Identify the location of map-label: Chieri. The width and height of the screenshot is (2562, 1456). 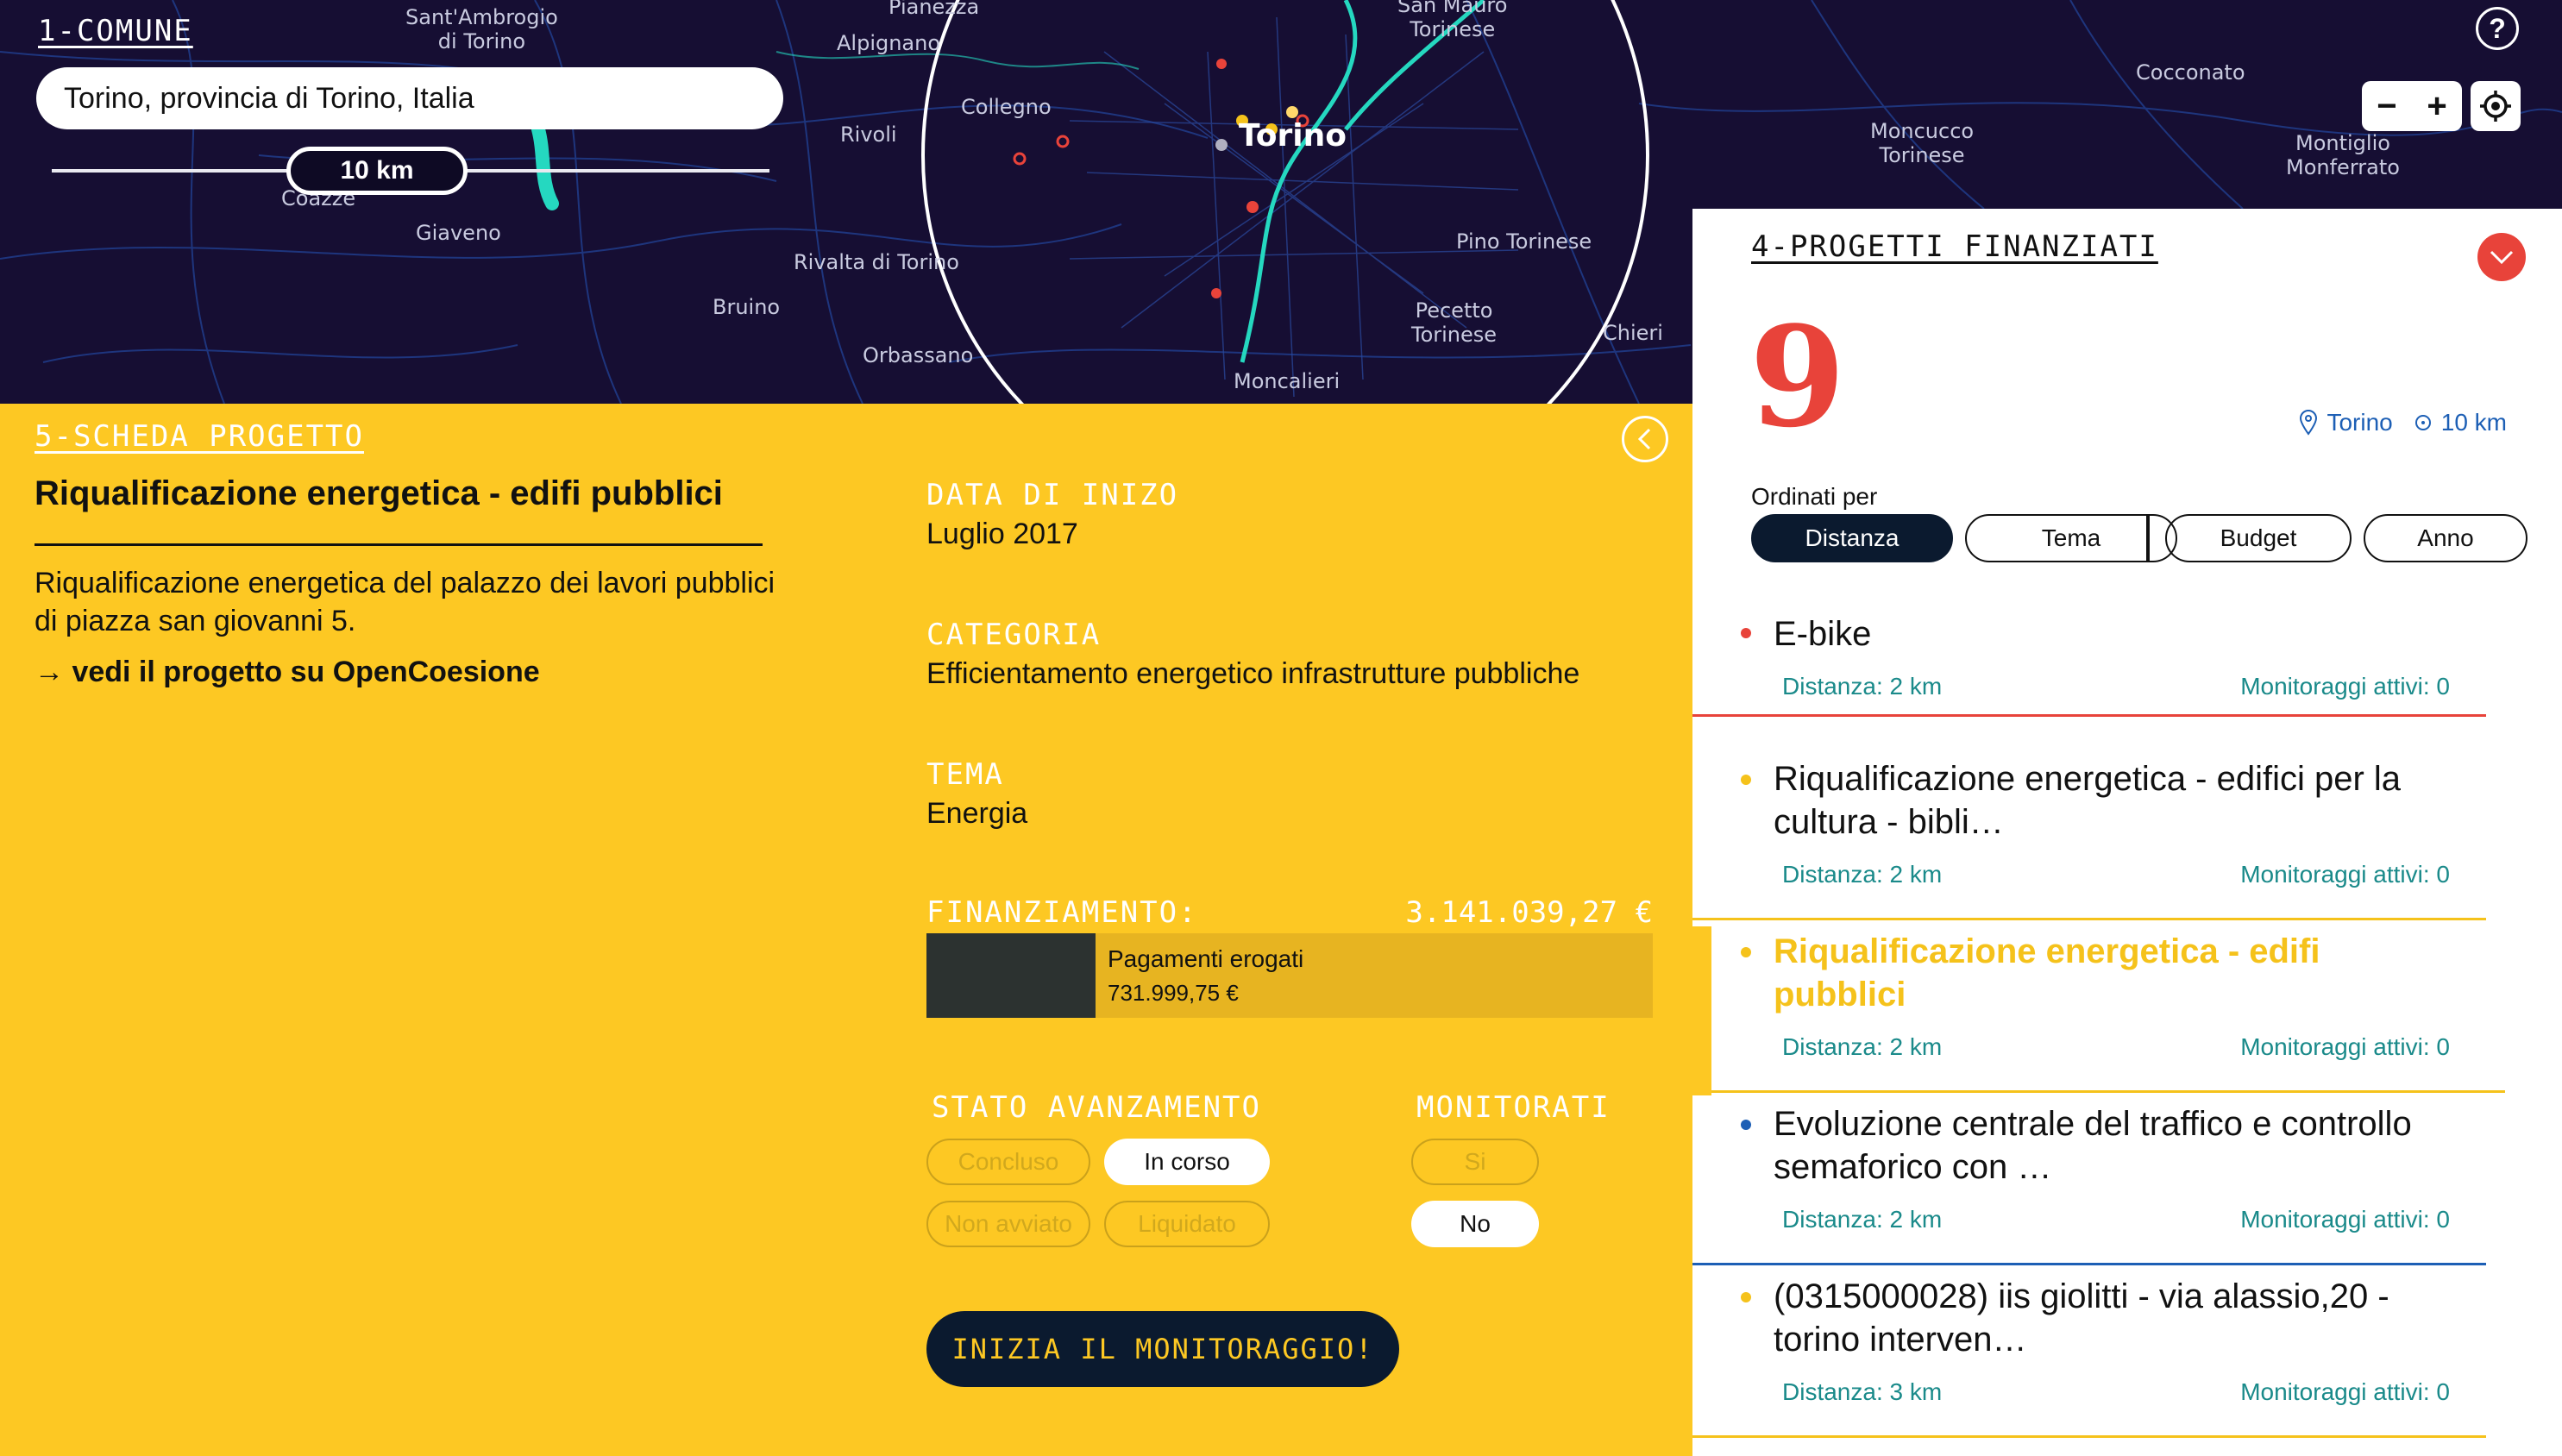
(1633, 333).